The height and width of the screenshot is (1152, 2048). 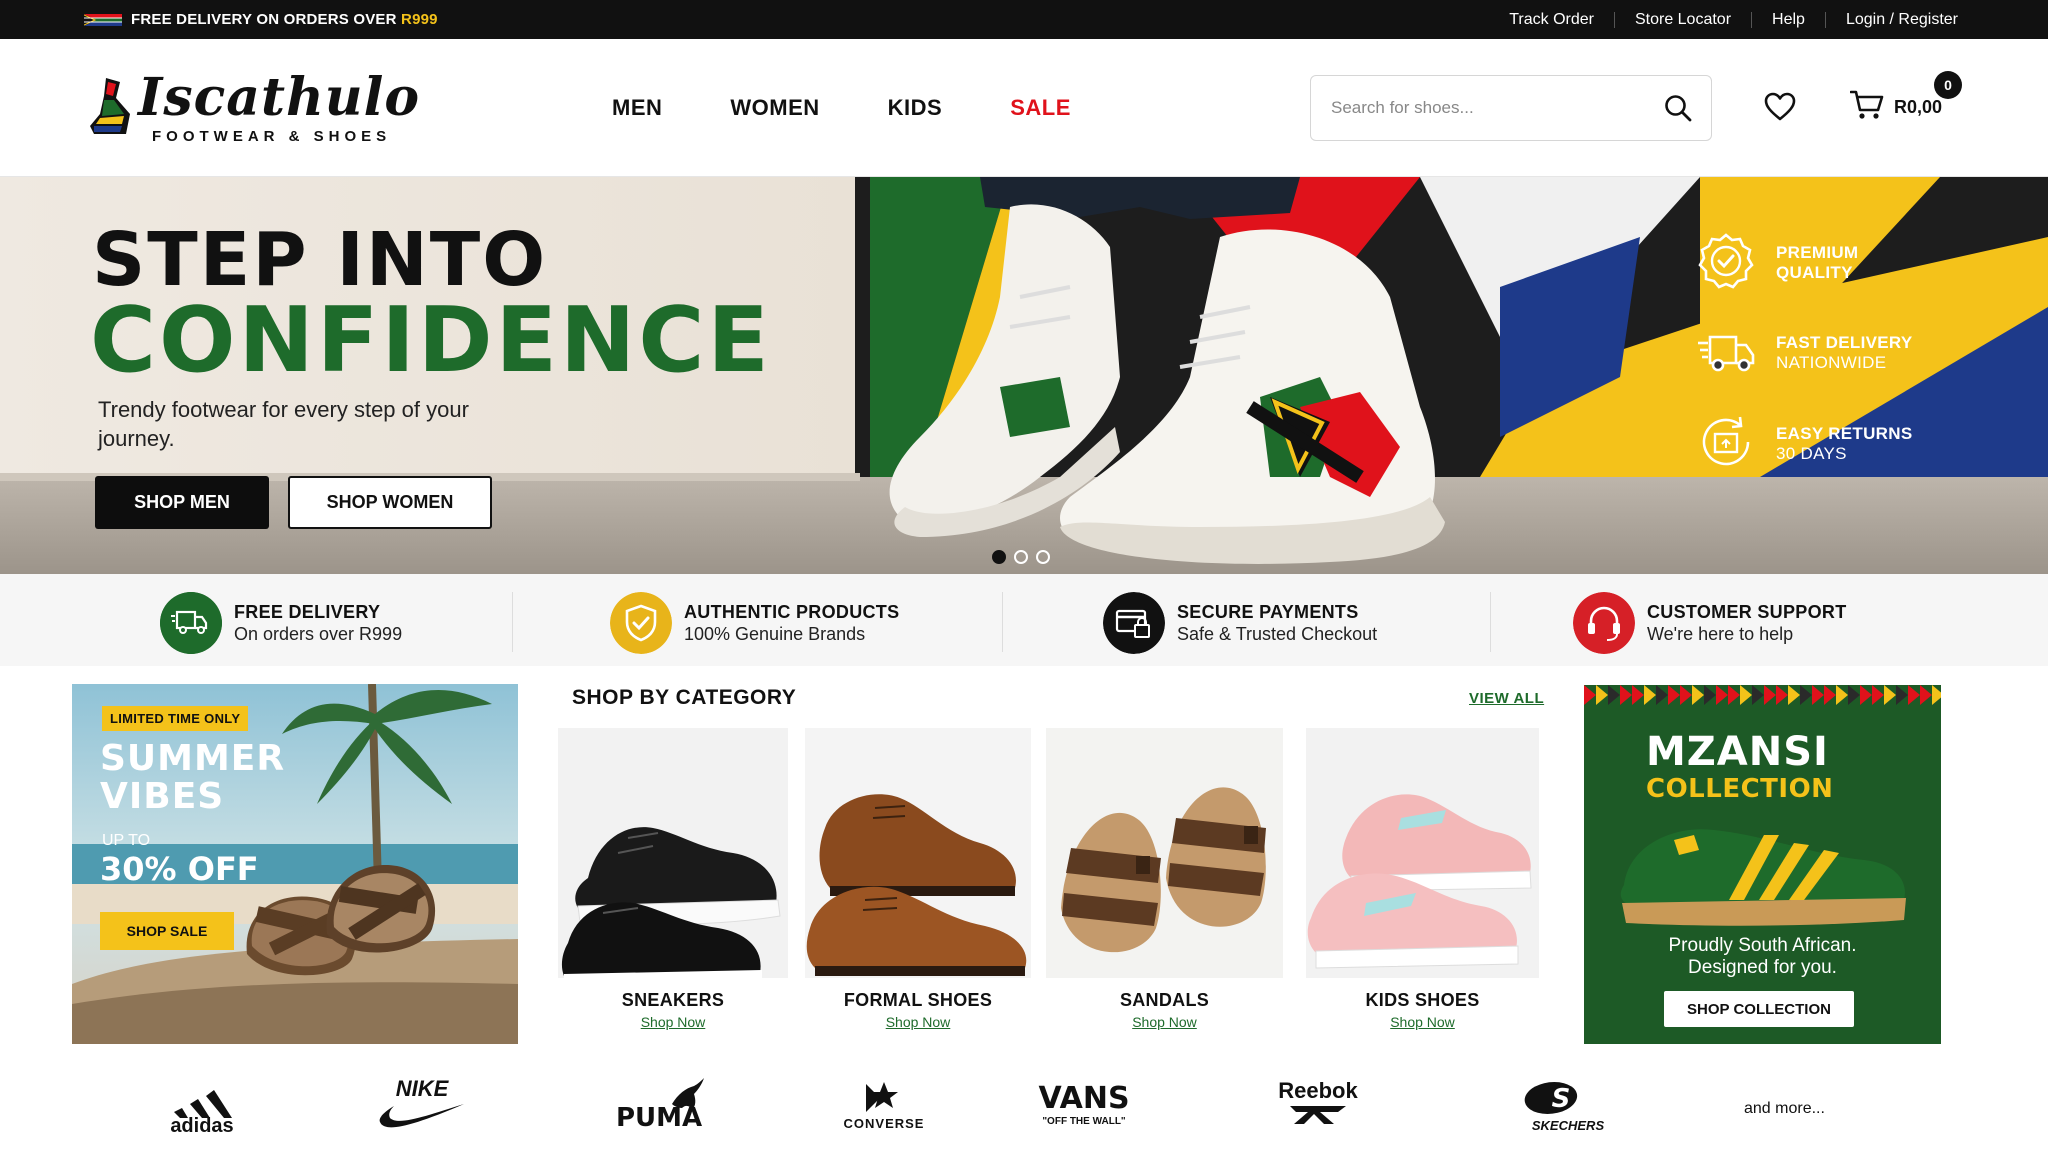 I want to click on search-icon, so click(x=1678, y=108).